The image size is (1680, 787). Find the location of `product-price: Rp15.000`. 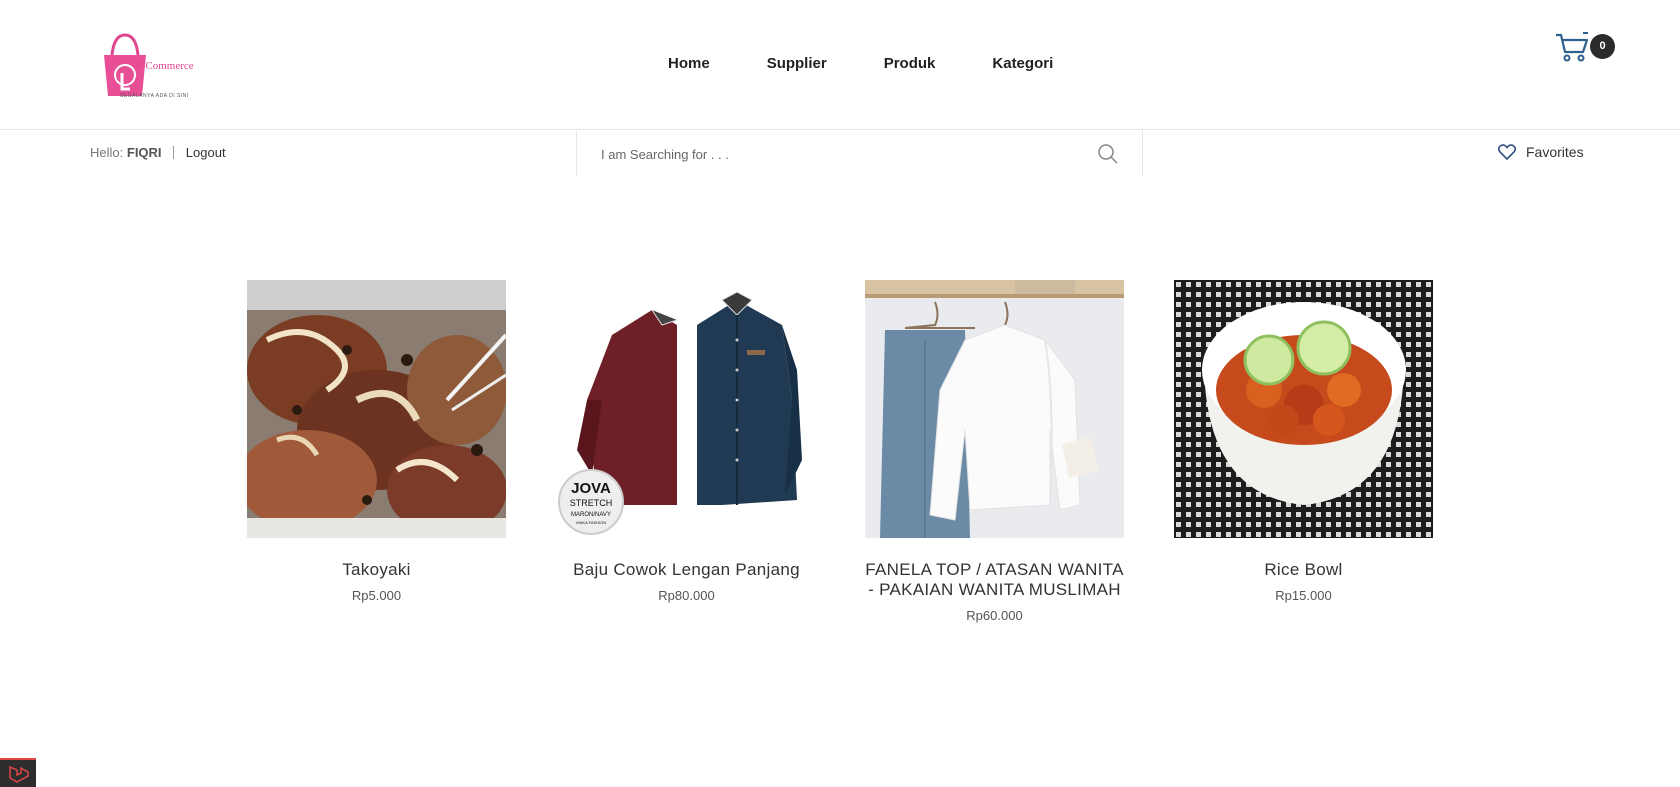

product-price: Rp15.000 is located at coordinates (1303, 595).